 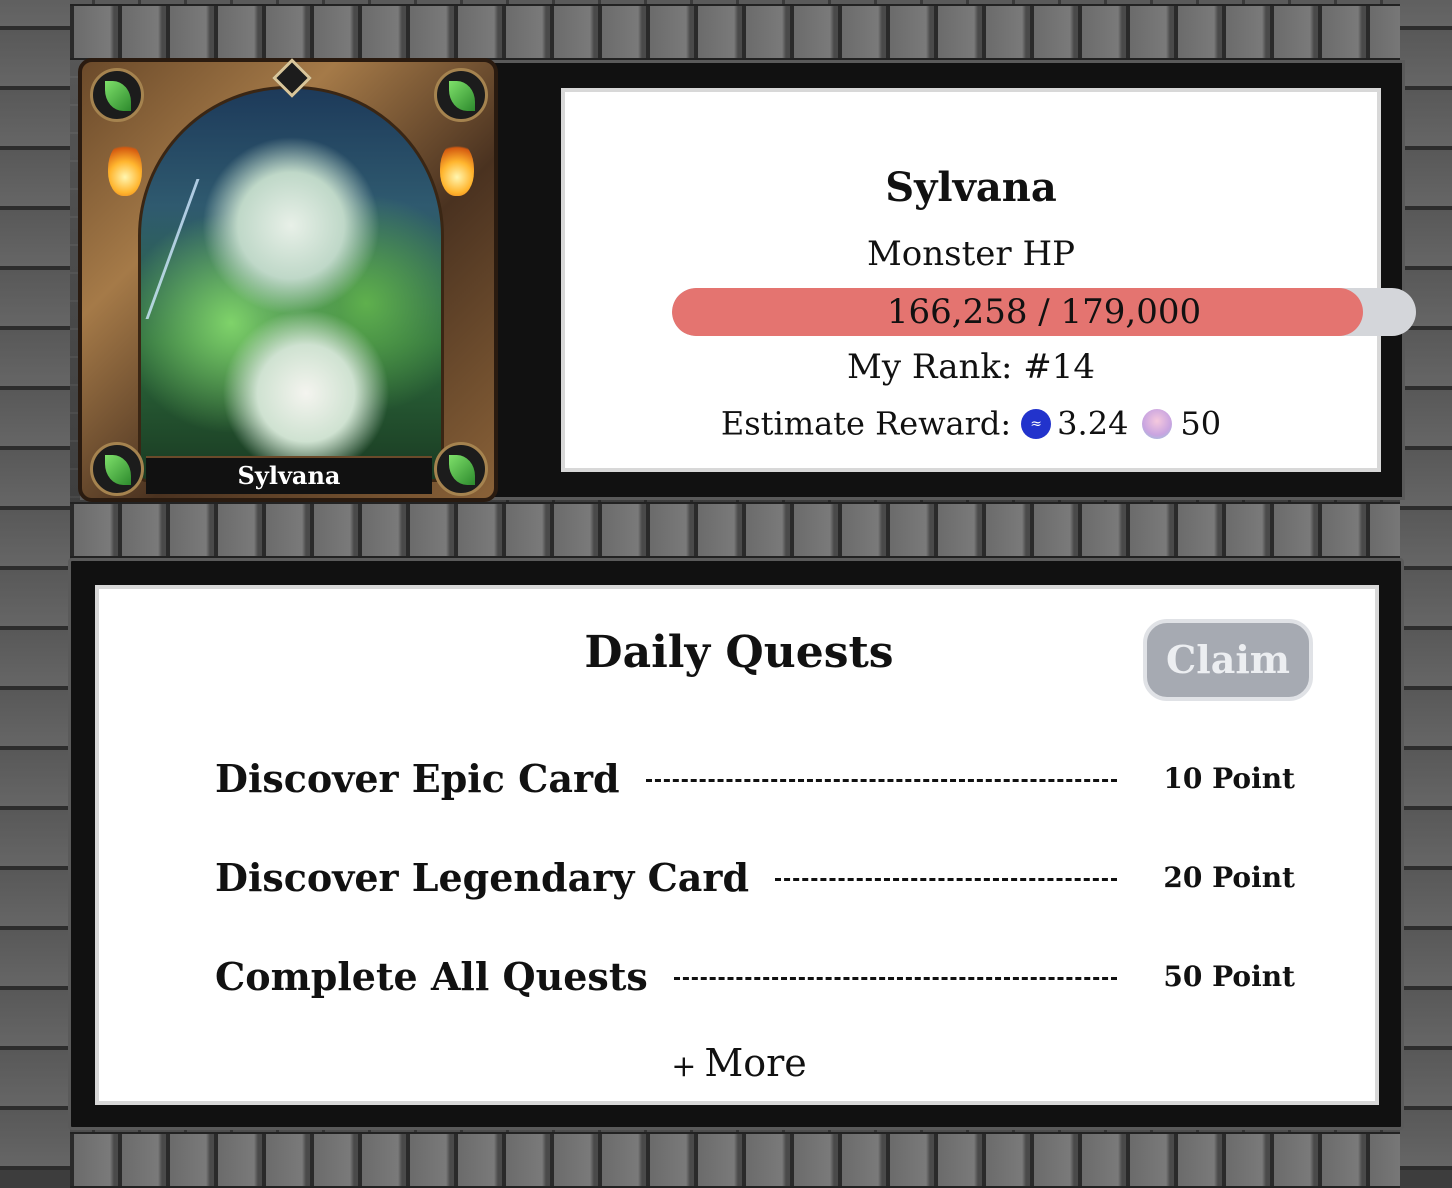 I want to click on monster-card-art, so click(x=291, y=284).